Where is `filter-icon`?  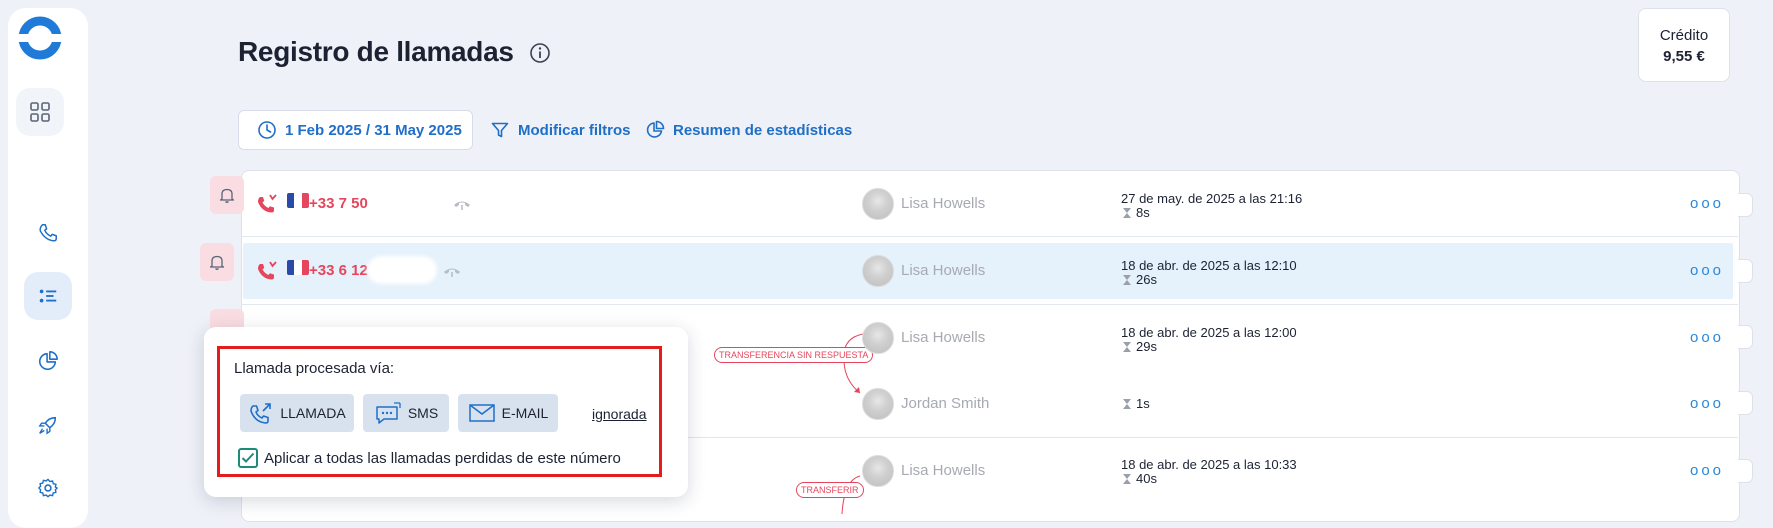
filter-icon is located at coordinates (500, 130).